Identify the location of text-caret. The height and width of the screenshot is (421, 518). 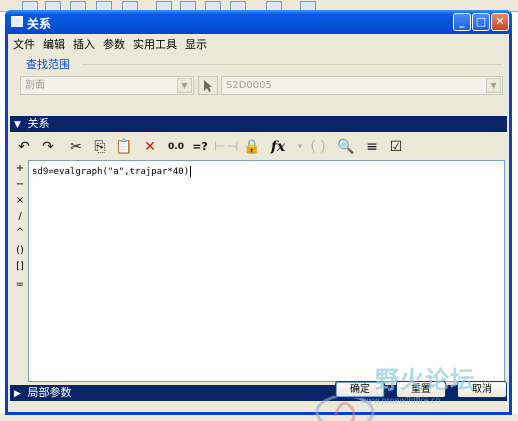
(191, 171).